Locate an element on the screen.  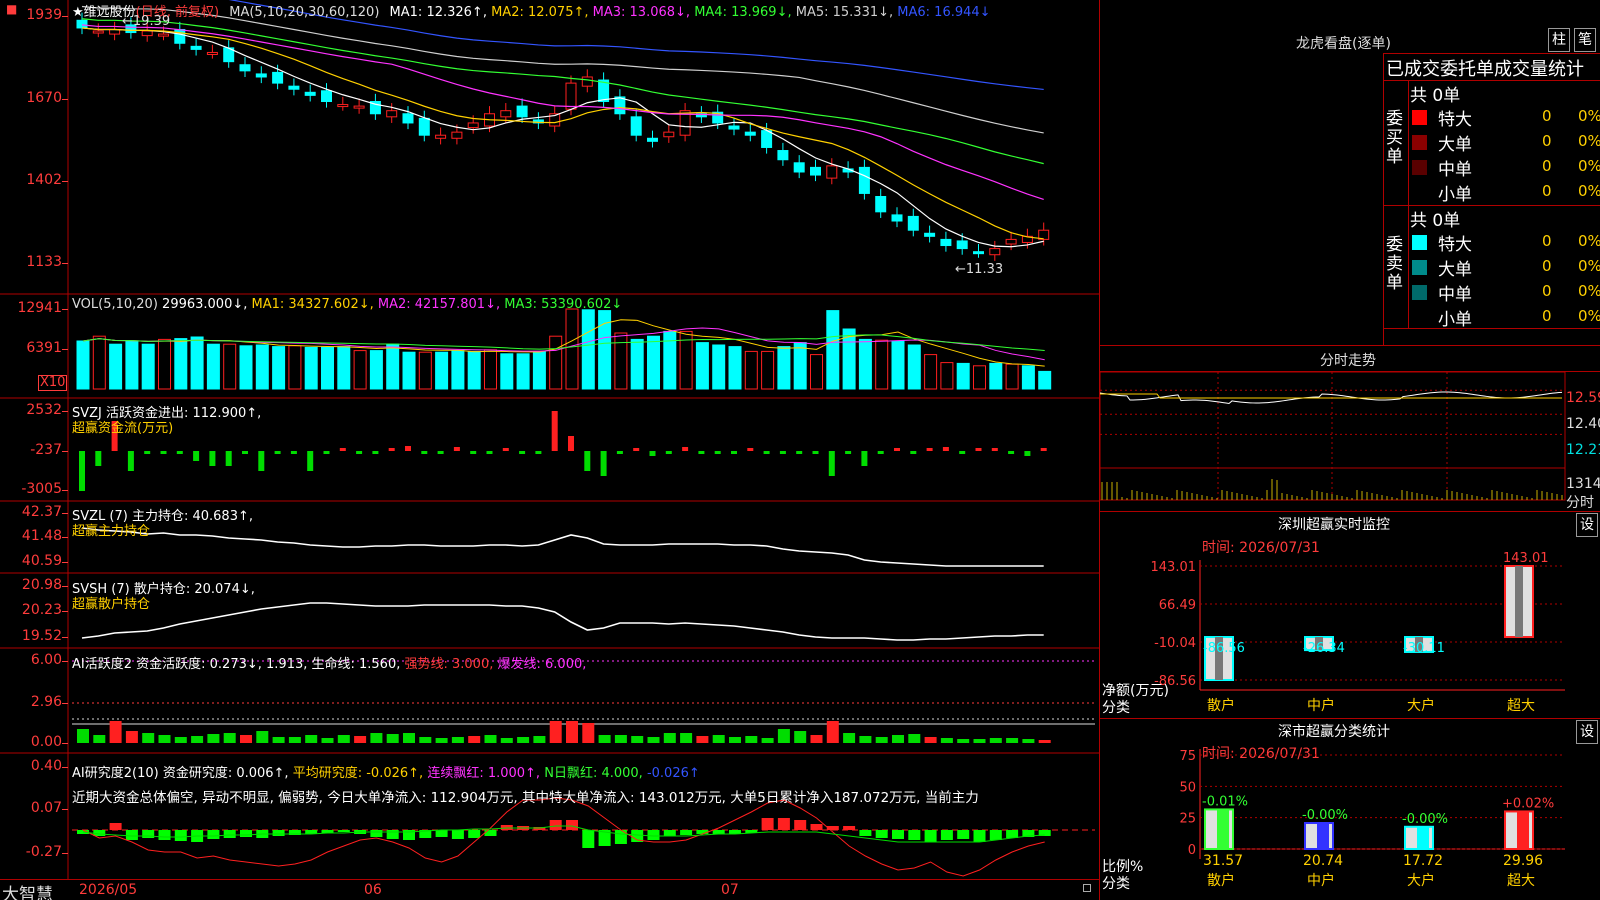
monitor-value-0: -86.56 is located at coordinates (1224, 648).